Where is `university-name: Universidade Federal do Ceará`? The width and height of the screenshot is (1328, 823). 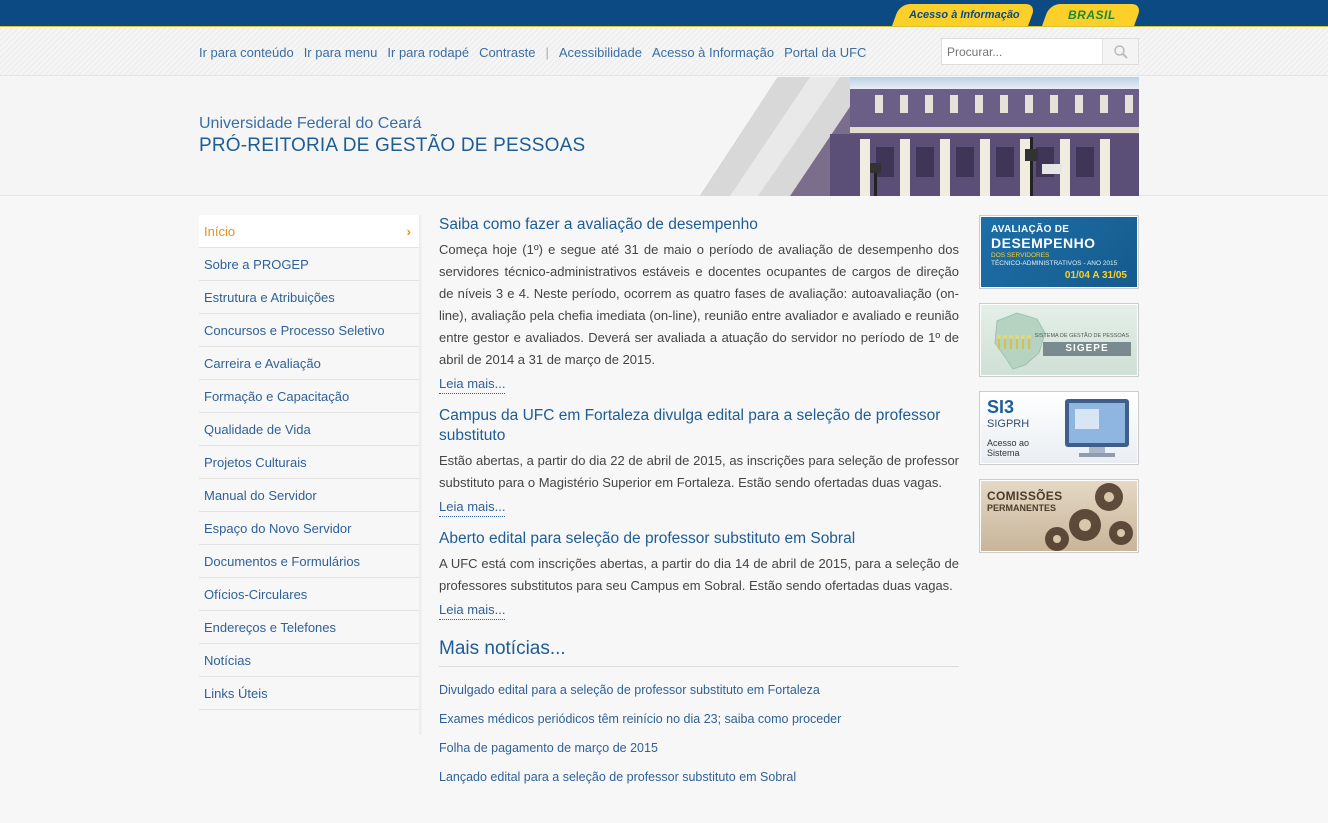 university-name: Universidade Federal do Ceará is located at coordinates (310, 124).